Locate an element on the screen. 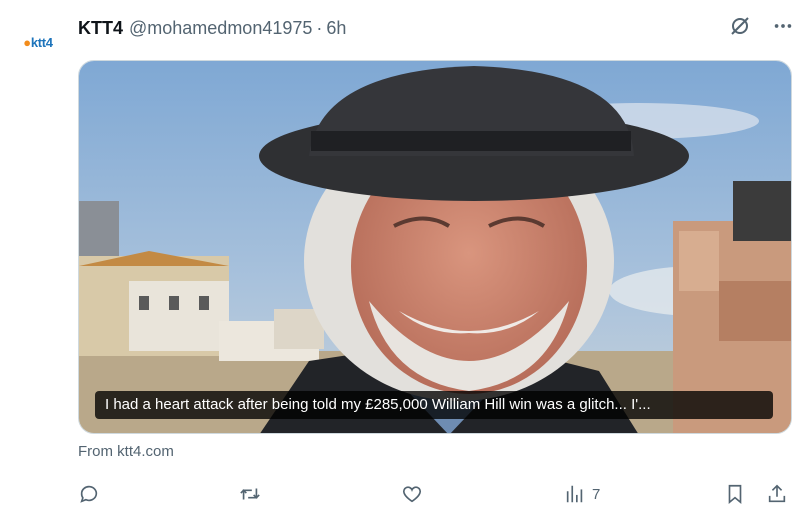 This screenshot has height=518, width=810. views-button: 7 is located at coordinates (582, 494).